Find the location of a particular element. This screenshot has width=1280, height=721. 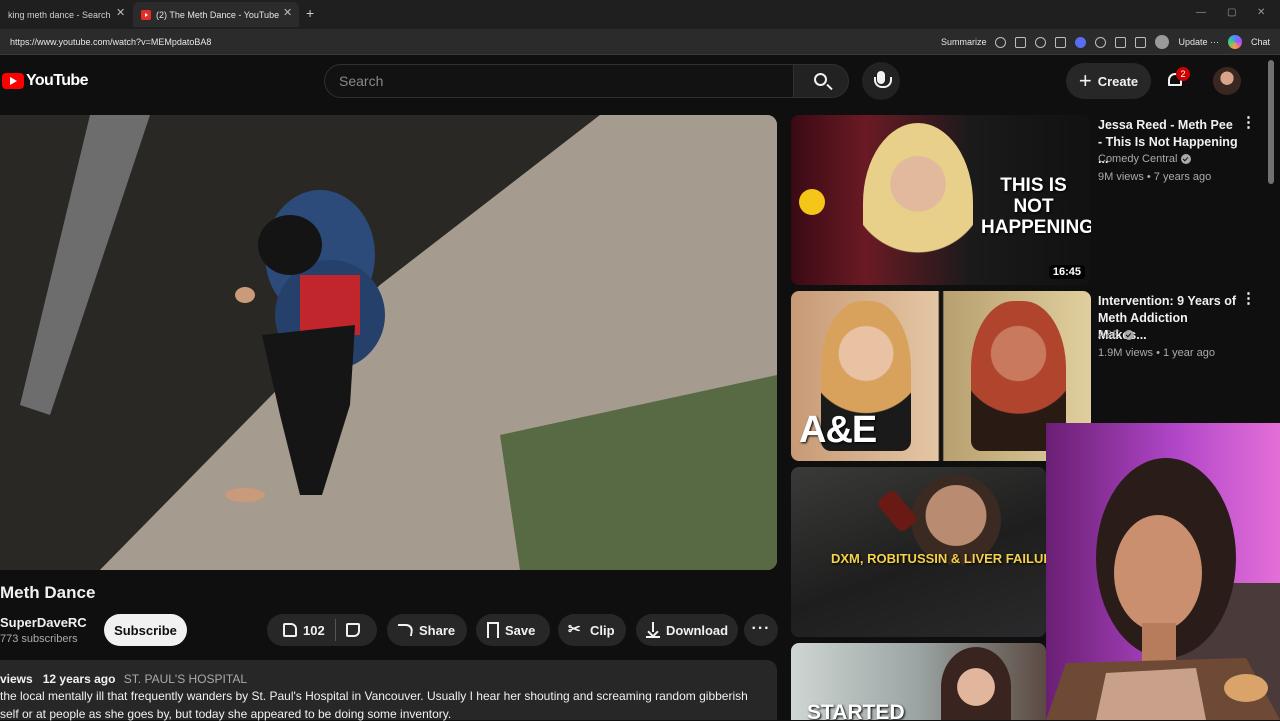

favorite-star-icon is located at coordinates (1061, 42).